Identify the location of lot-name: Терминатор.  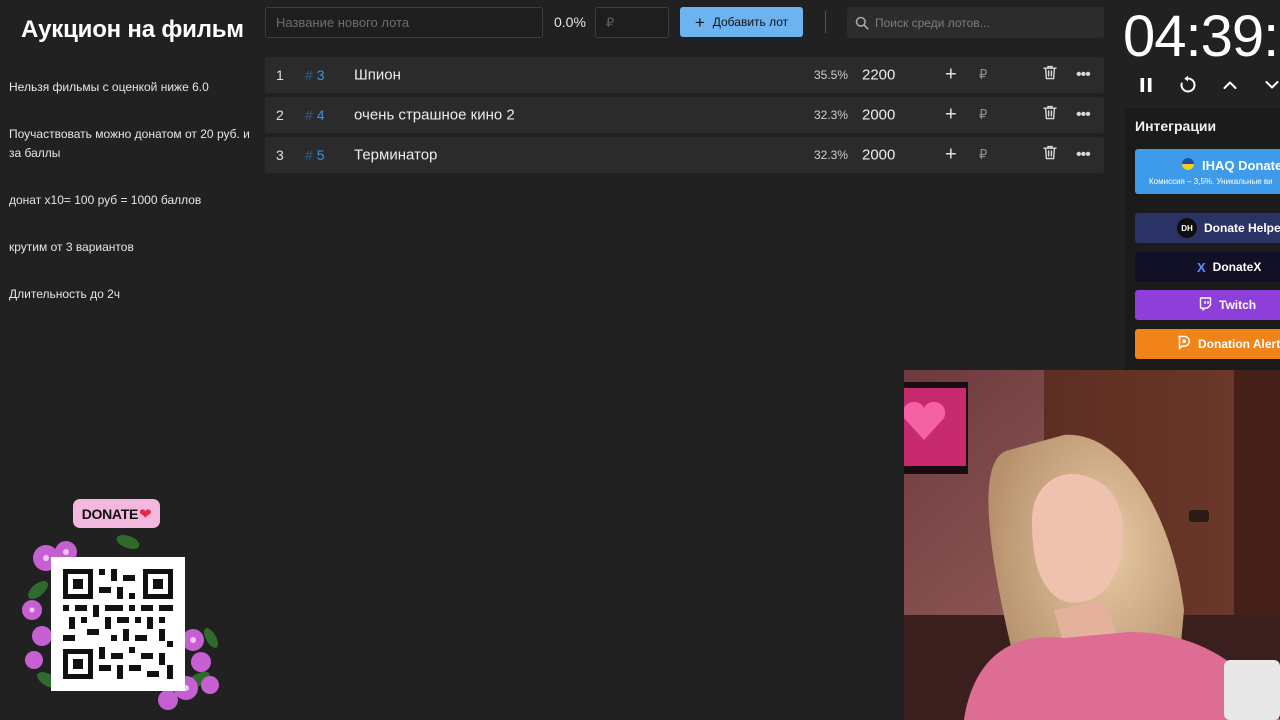
(395, 155).